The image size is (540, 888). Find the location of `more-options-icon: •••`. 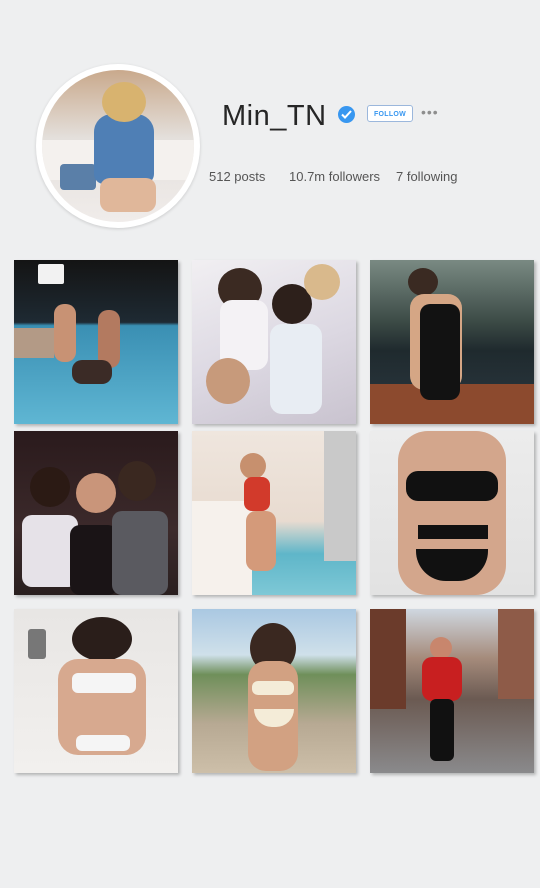

more-options-icon: ••• is located at coordinates (430, 112).